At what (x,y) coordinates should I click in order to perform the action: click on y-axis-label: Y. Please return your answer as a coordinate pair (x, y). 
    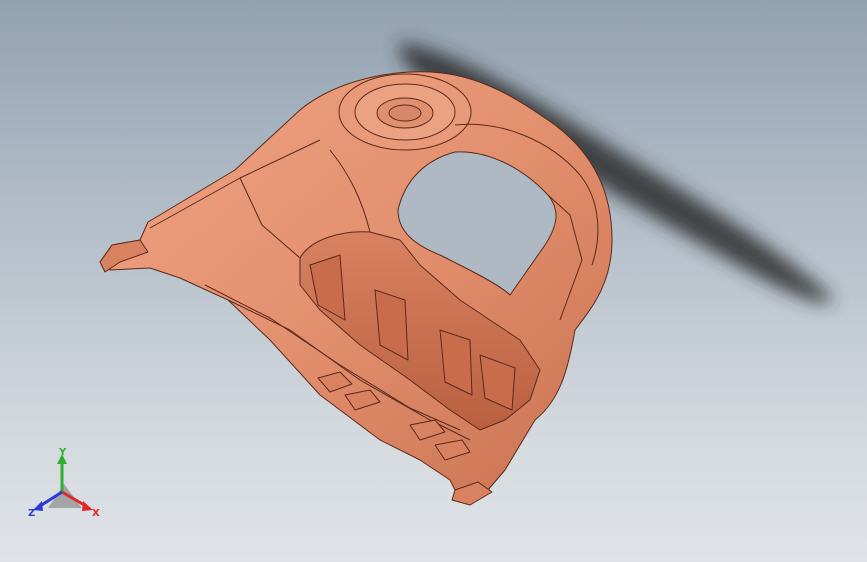
    Looking at the image, I should click on (62, 453).